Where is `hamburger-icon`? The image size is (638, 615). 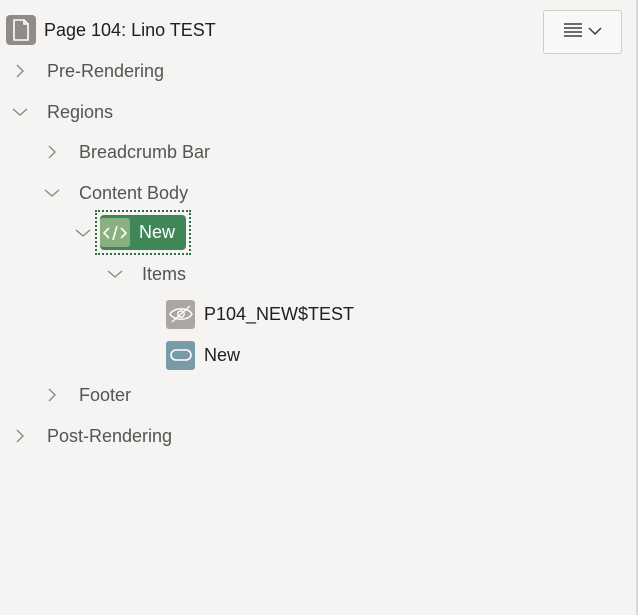 hamburger-icon is located at coordinates (572, 32).